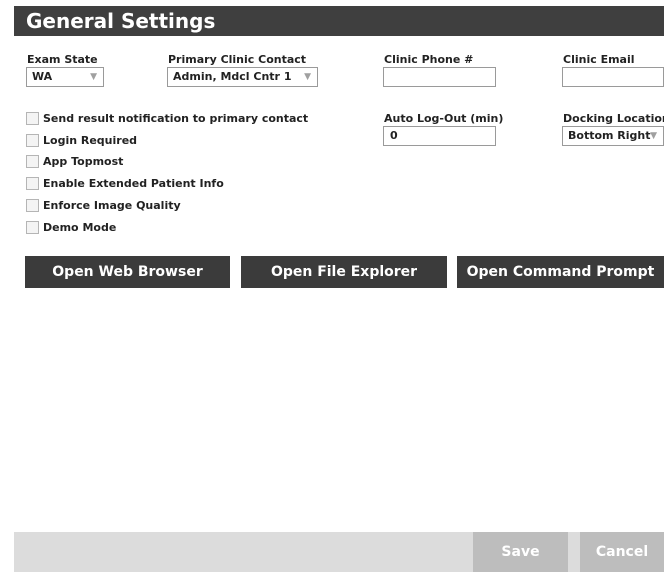  I want to click on checkbox-app-topmost: App Topmost, so click(74, 161).